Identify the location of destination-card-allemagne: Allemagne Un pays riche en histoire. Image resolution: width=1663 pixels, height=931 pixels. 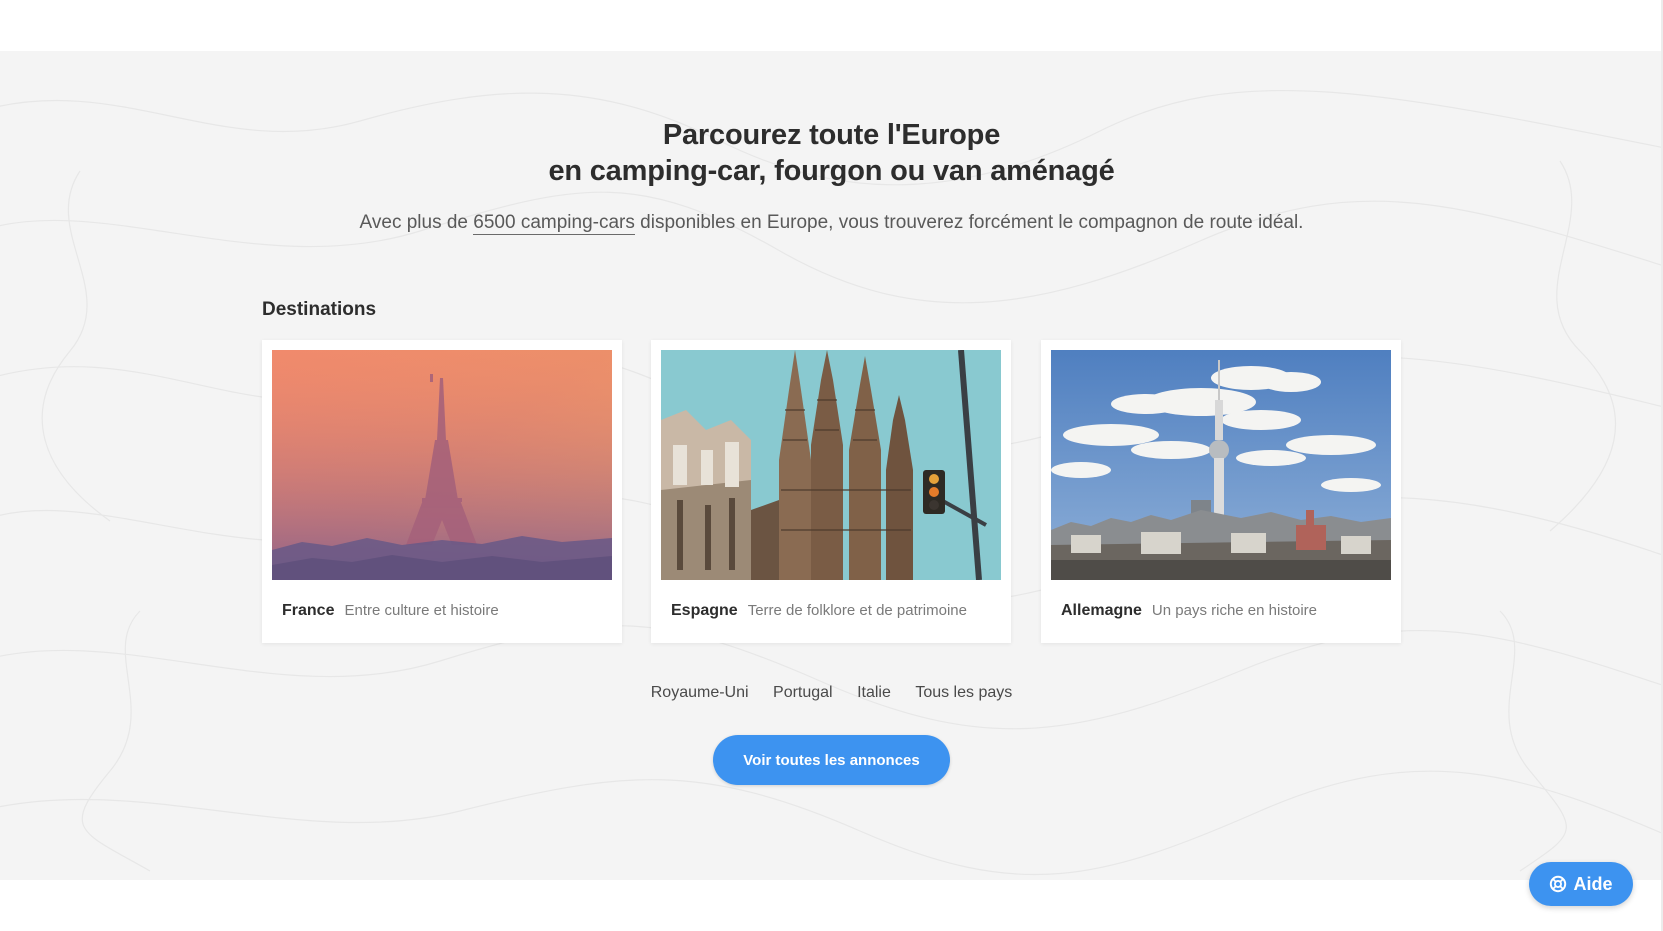
(1221, 491).